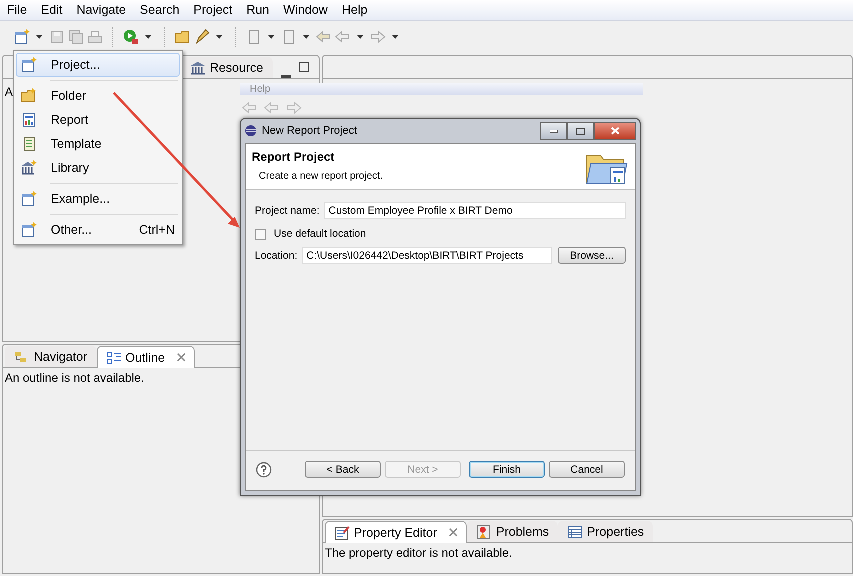 This screenshot has height=576, width=853. Describe the element at coordinates (98, 144) in the screenshot. I see `menu-item: Template` at that location.